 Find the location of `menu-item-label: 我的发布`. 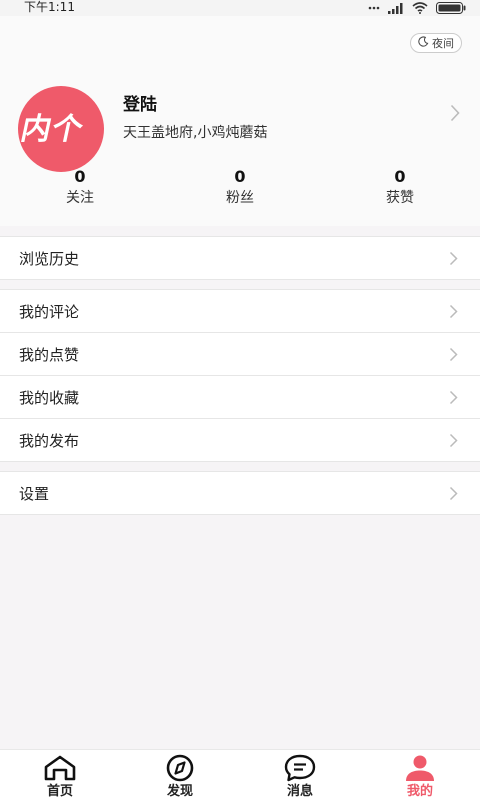

menu-item-label: 我的发布 is located at coordinates (49, 440).